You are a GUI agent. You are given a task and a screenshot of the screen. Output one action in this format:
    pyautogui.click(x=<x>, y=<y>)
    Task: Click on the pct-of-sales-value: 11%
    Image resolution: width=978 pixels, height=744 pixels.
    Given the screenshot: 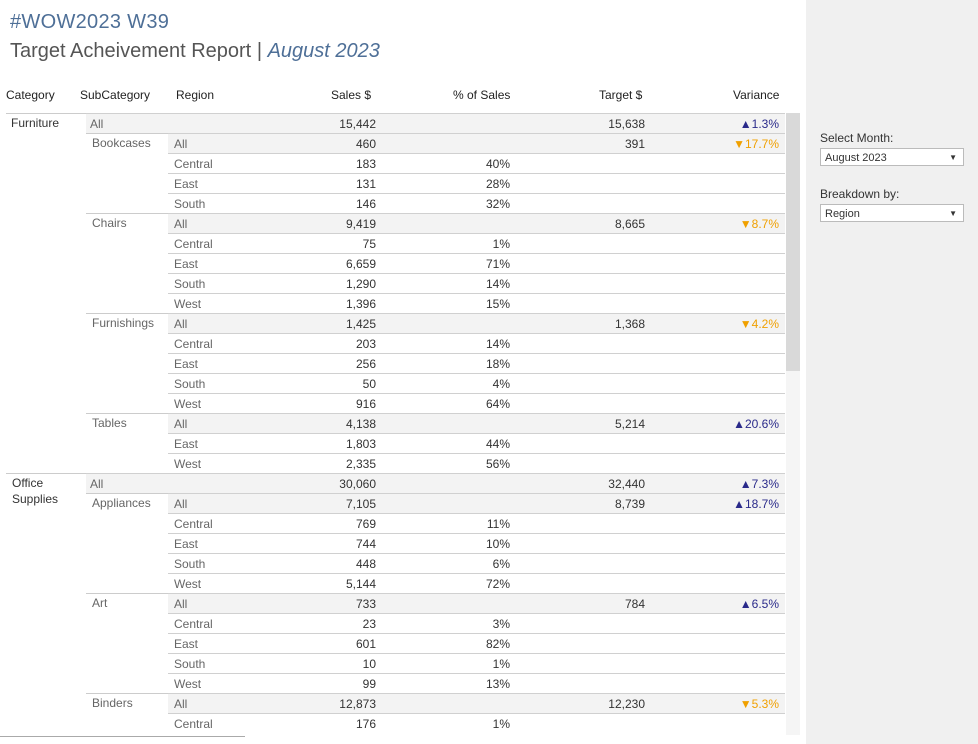 What is the action you would take?
    pyautogui.click(x=498, y=524)
    